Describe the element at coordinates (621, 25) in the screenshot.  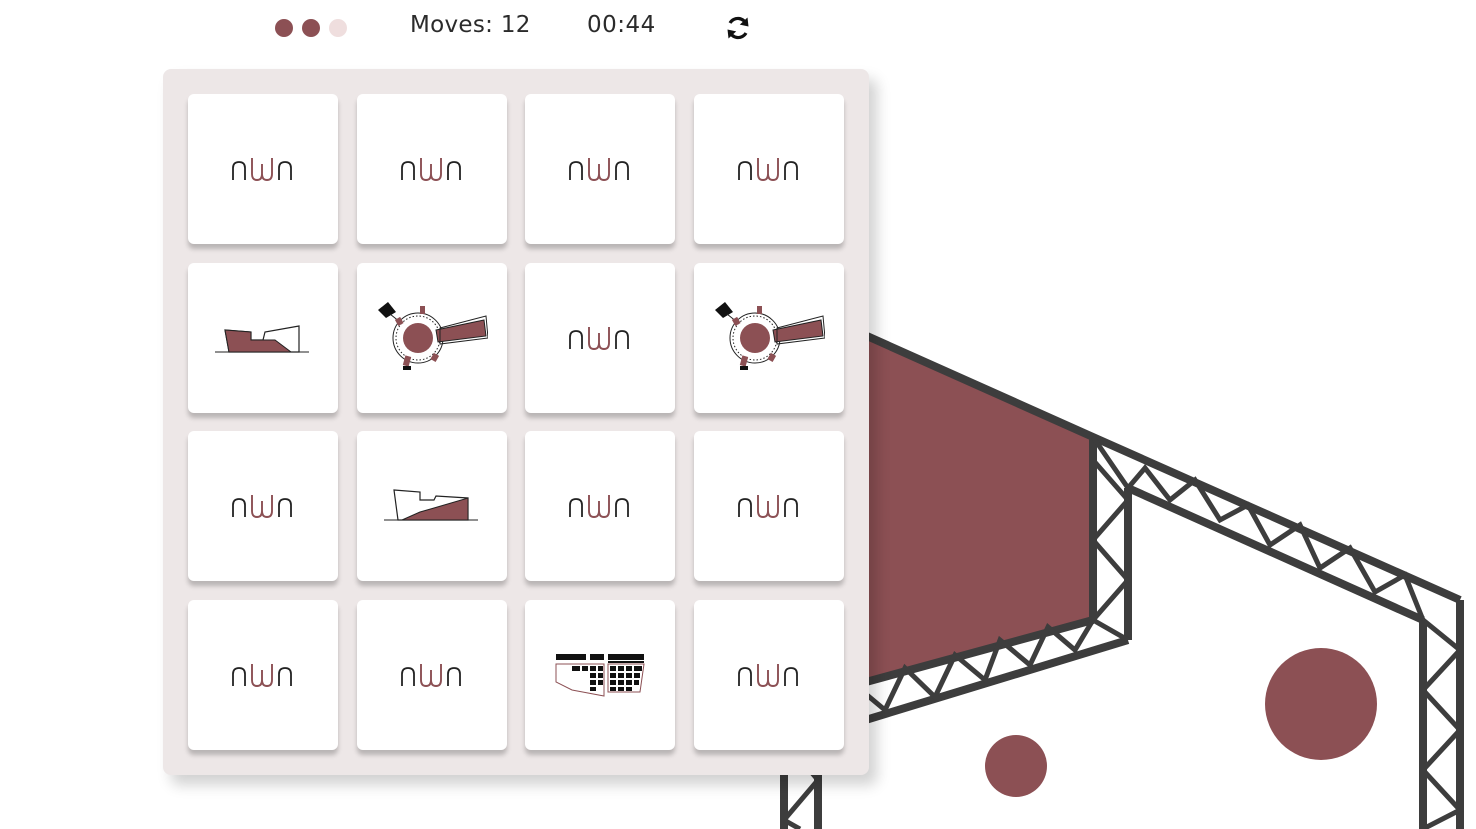
I see `timer: 00:44` at that location.